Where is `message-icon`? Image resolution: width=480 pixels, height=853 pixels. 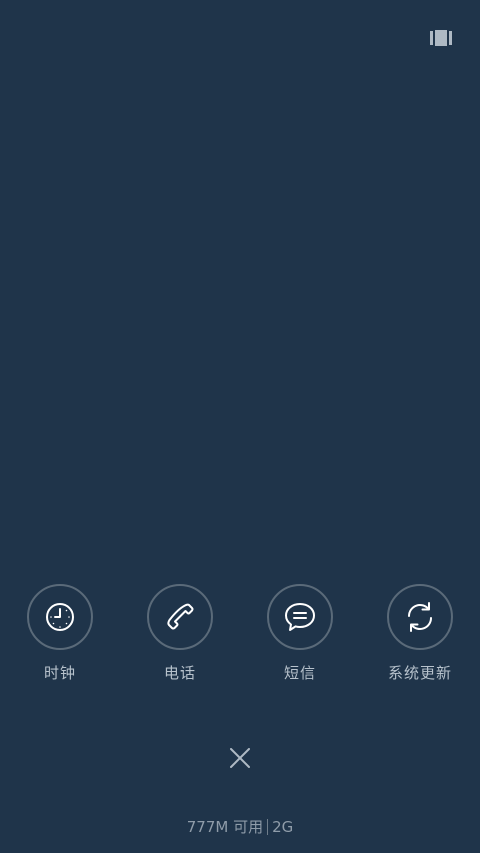
message-icon is located at coordinates (300, 617).